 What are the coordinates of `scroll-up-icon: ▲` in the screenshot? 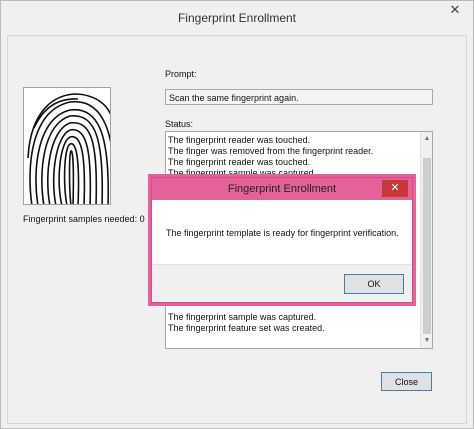 It's located at (426, 139).